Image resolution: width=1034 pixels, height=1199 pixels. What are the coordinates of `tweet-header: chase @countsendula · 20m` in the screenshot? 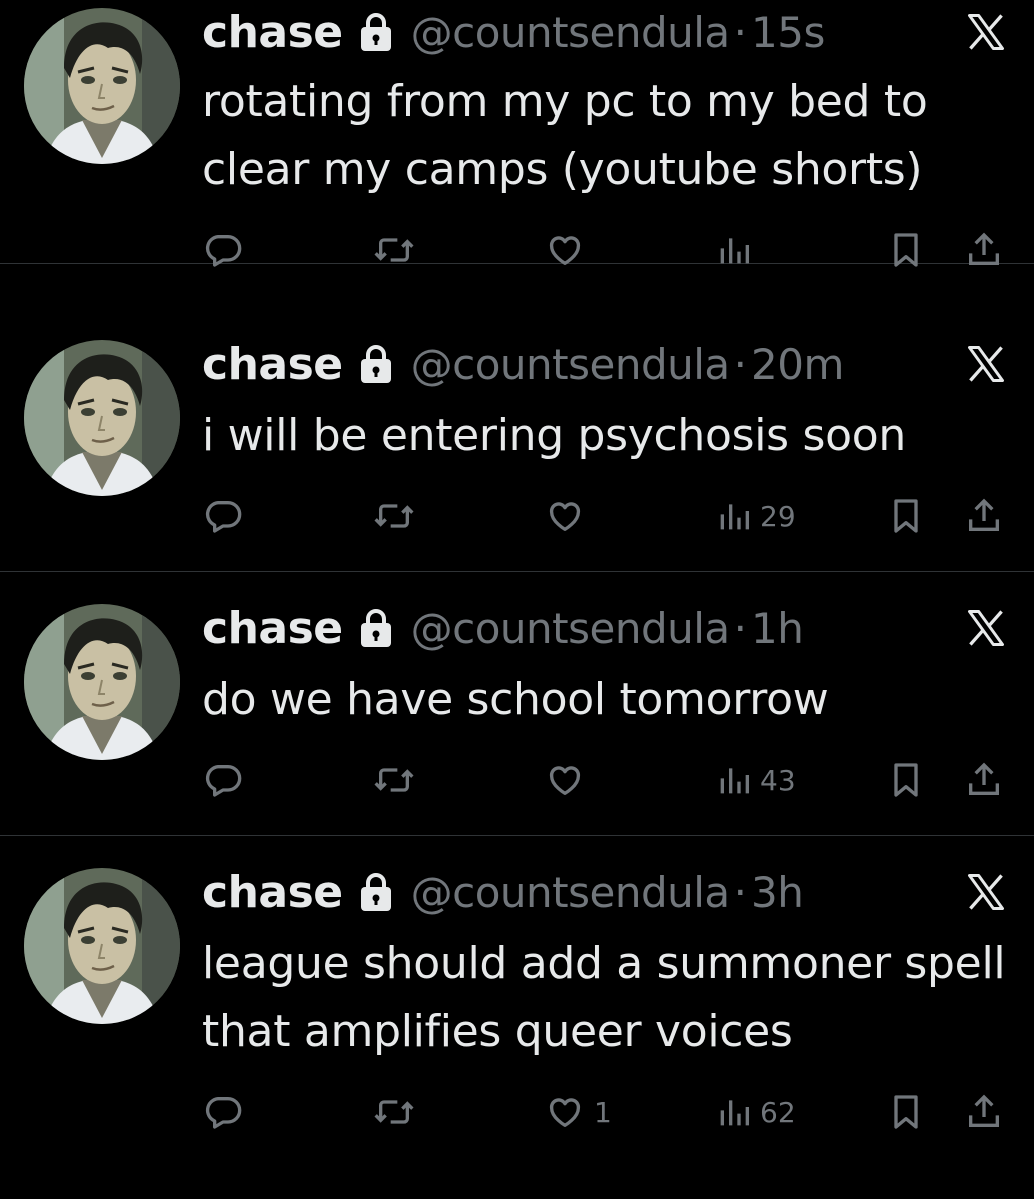 It's located at (602, 364).